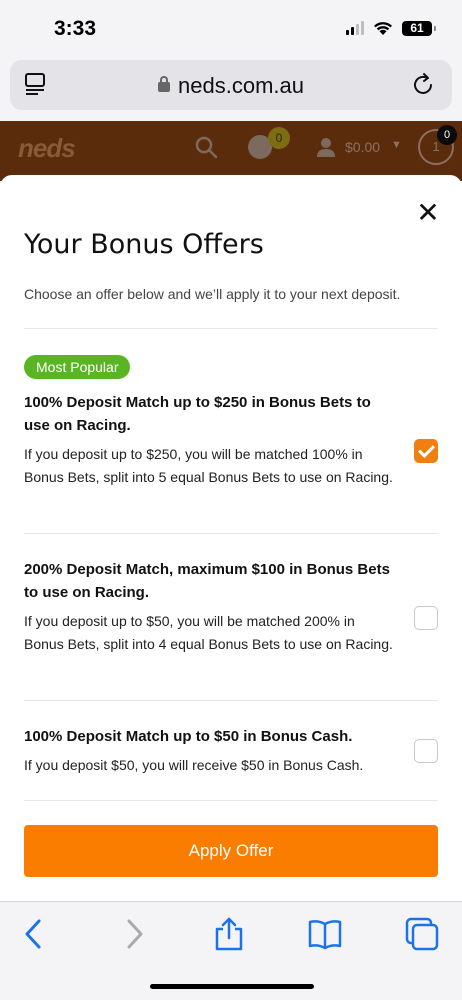  Describe the element at coordinates (426, 451) in the screenshot. I see `offer-checkbox-checked` at that location.